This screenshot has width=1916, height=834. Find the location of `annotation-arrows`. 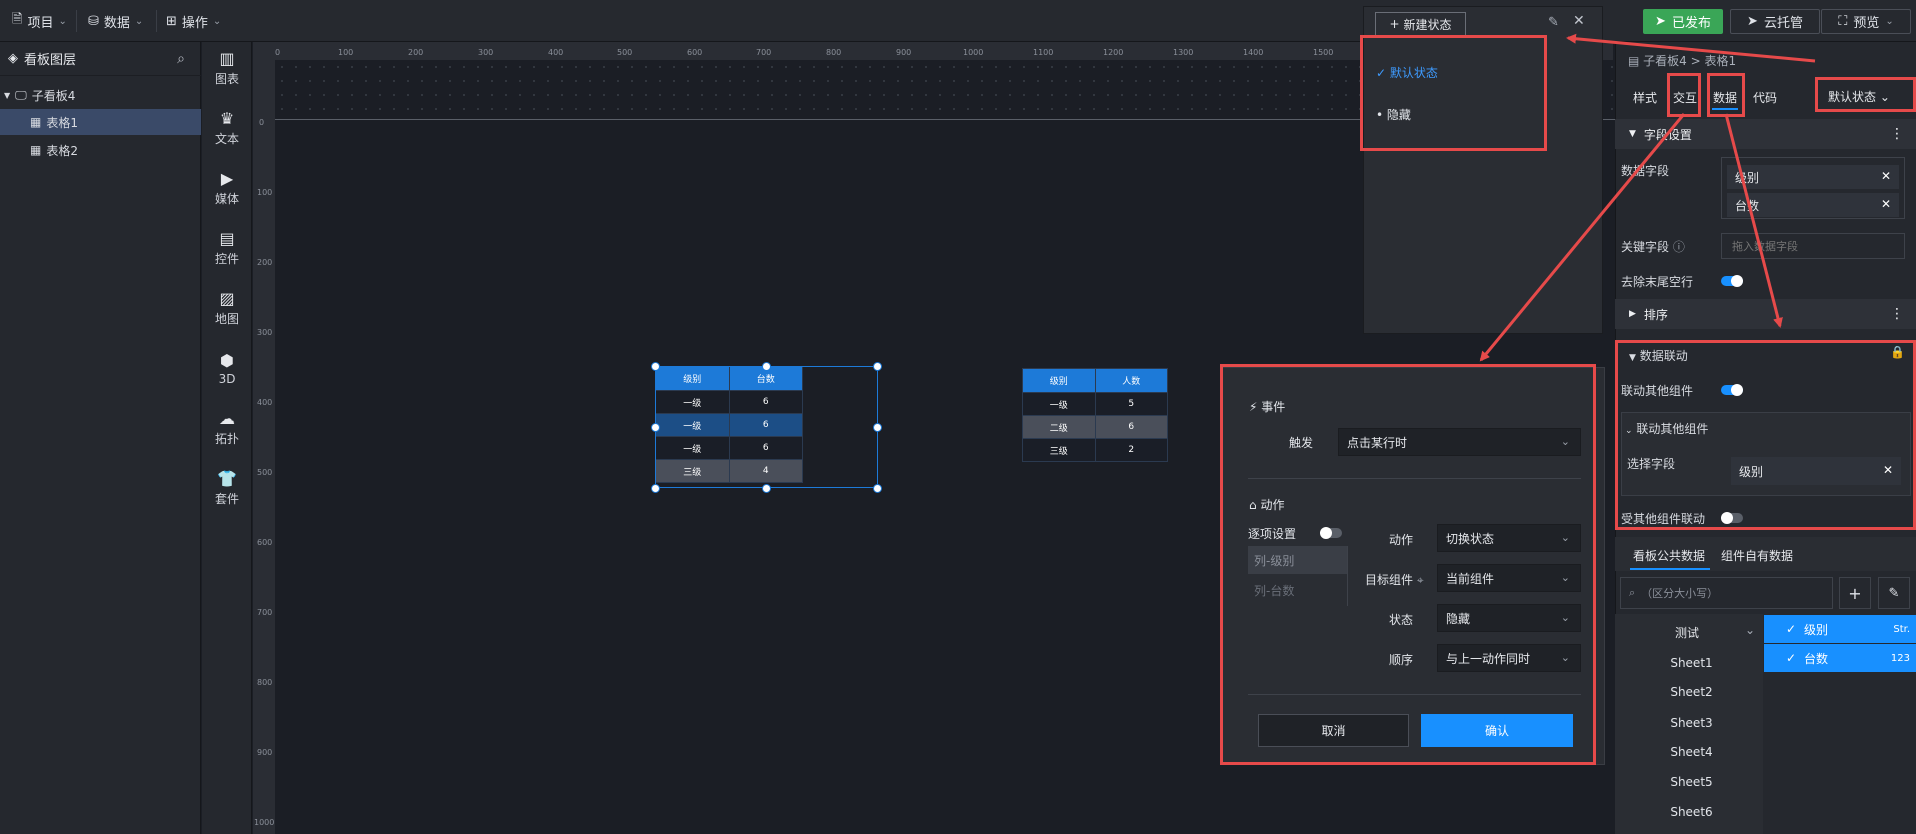

annotation-arrows is located at coordinates (1647, 197).